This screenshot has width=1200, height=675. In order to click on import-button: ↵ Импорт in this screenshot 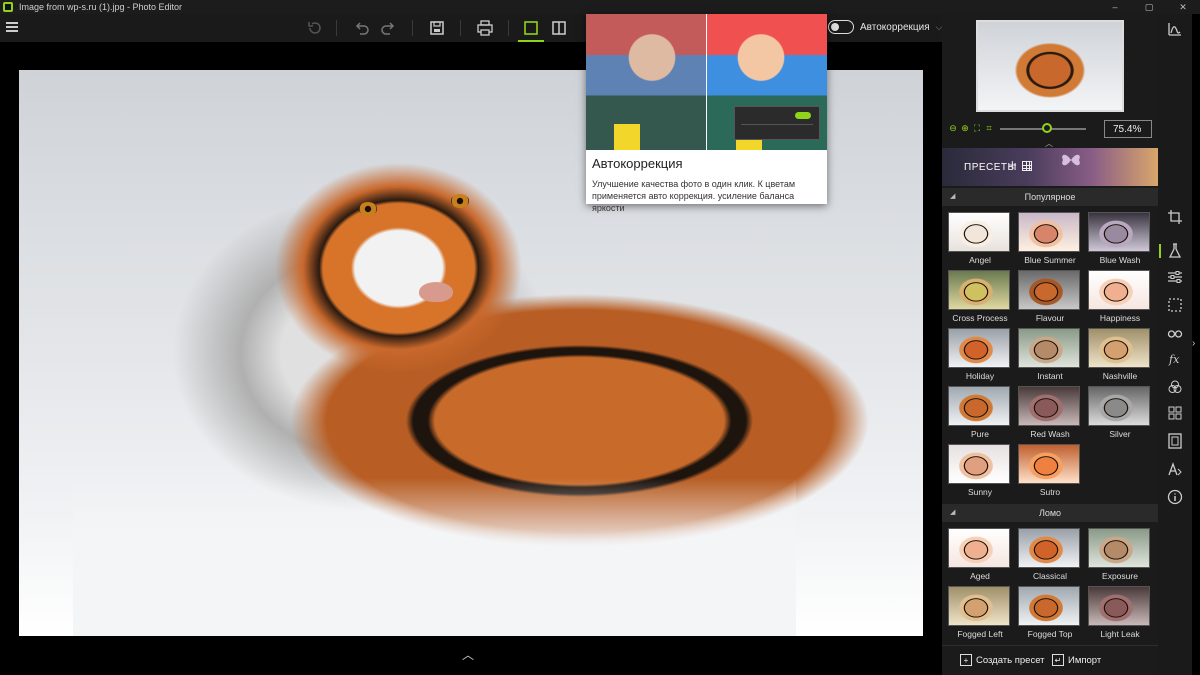, I will do `click(1076, 660)`.